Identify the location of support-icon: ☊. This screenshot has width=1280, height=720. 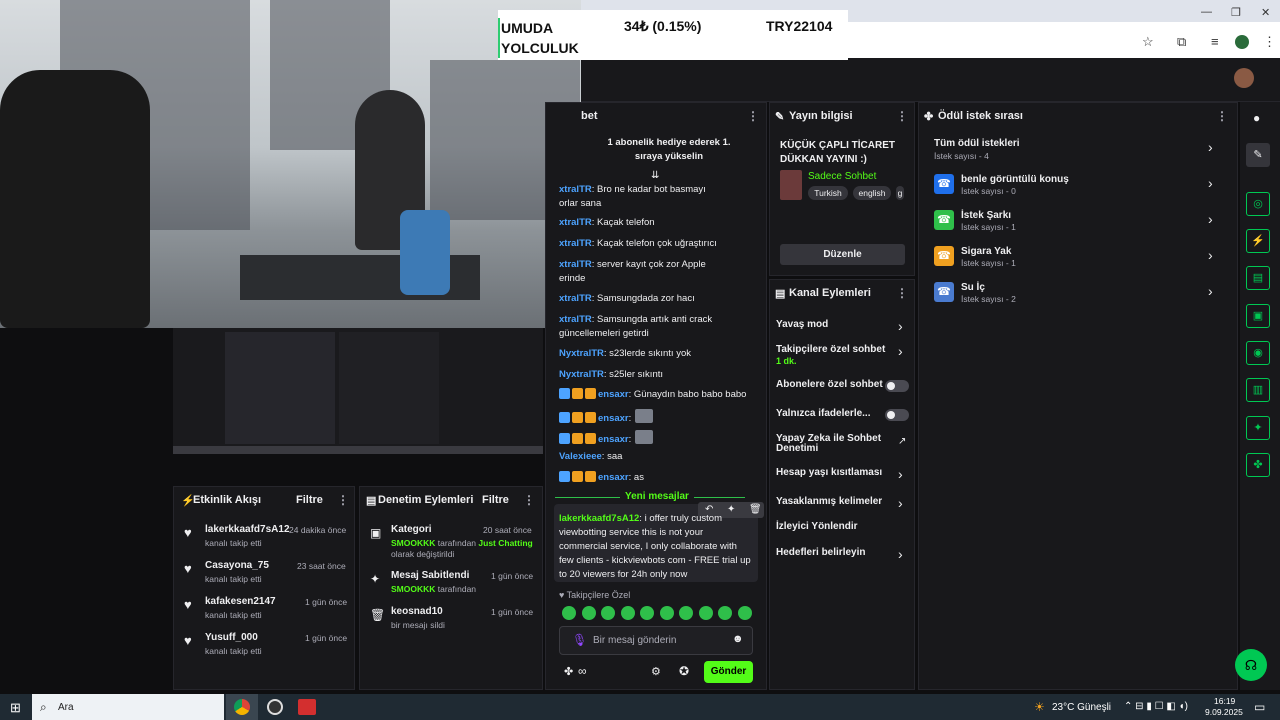
(1251, 665).